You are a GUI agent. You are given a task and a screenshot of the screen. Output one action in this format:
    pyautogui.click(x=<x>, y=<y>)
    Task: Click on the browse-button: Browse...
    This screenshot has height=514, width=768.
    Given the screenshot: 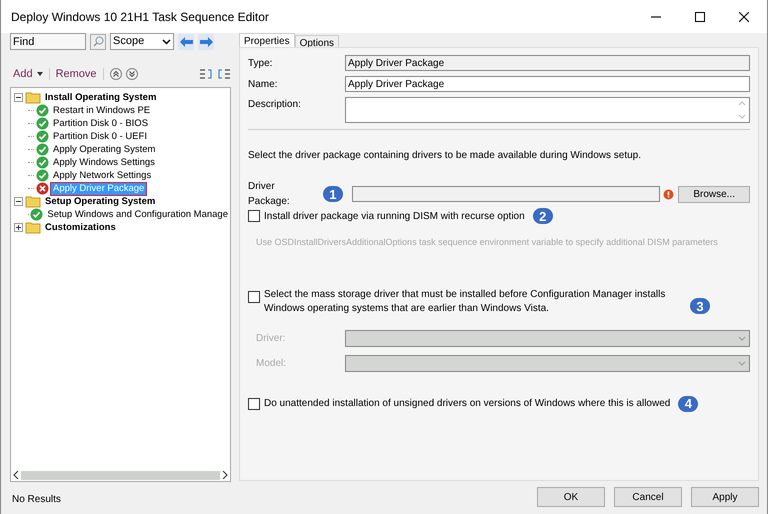 What is the action you would take?
    pyautogui.click(x=714, y=194)
    